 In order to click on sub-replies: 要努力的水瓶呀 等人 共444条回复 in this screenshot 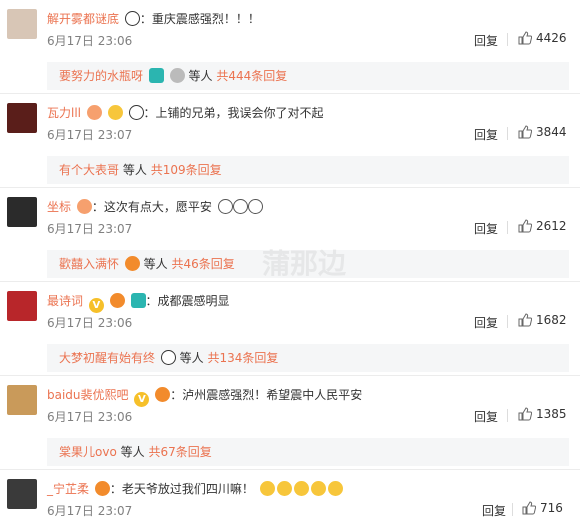, I will do `click(308, 76)`.